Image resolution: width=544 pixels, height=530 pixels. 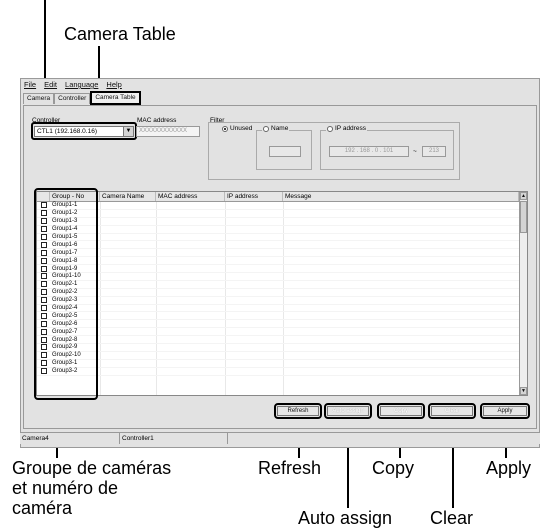 I want to click on scroll-up-icon: ▲, so click(x=523, y=196).